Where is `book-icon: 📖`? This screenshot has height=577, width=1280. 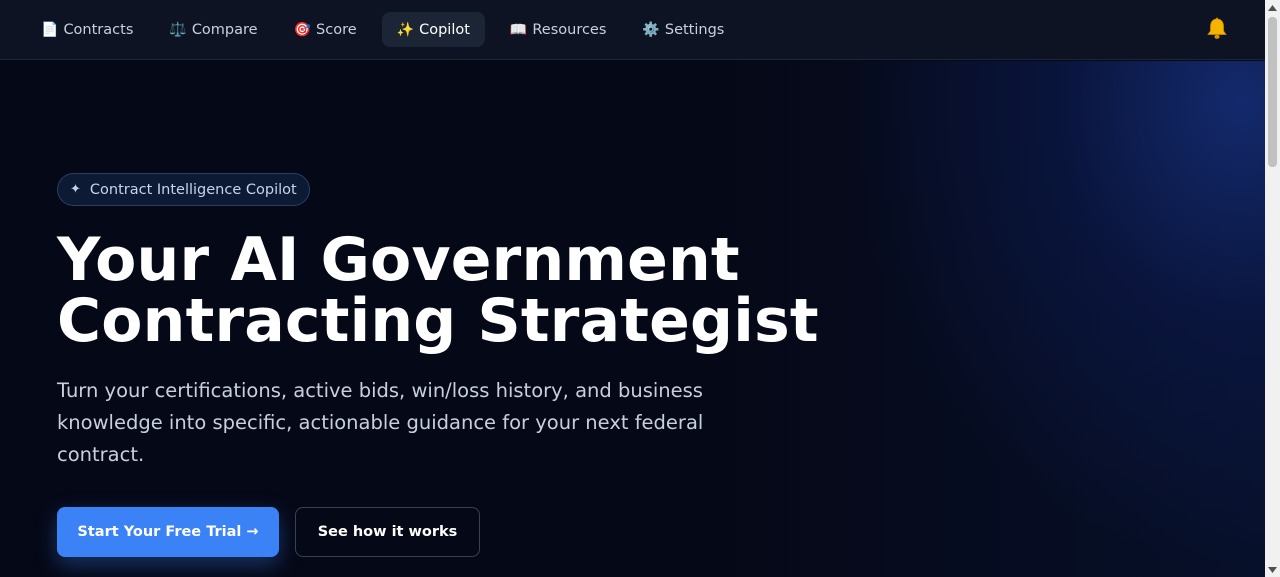 book-icon: 📖 is located at coordinates (518, 29).